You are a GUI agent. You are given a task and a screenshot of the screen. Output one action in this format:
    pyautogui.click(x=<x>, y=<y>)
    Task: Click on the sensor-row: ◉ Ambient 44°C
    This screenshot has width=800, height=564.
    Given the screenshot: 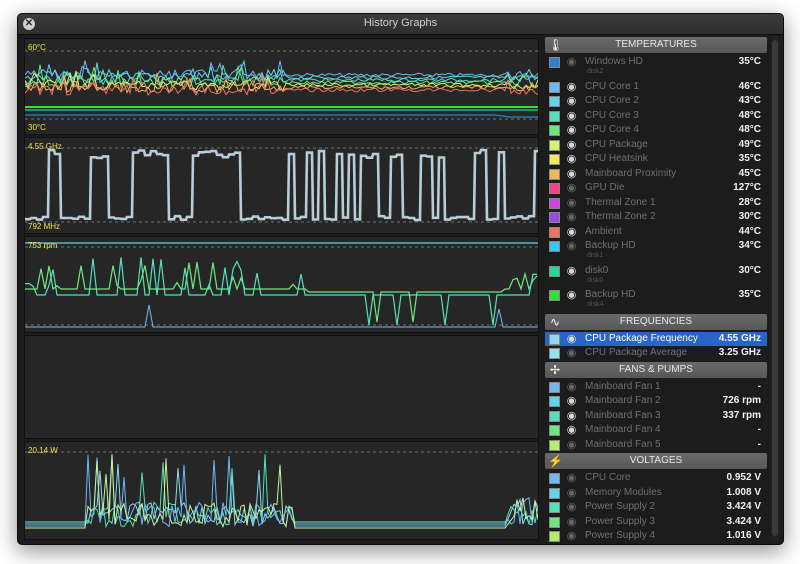 What is the action you would take?
    pyautogui.click(x=656, y=232)
    